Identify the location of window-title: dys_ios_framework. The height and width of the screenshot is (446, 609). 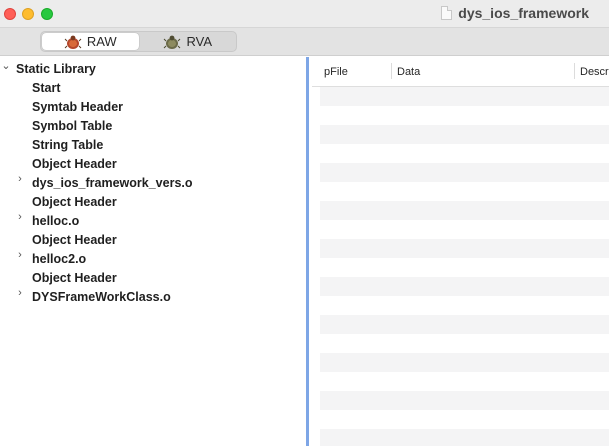
(523, 13).